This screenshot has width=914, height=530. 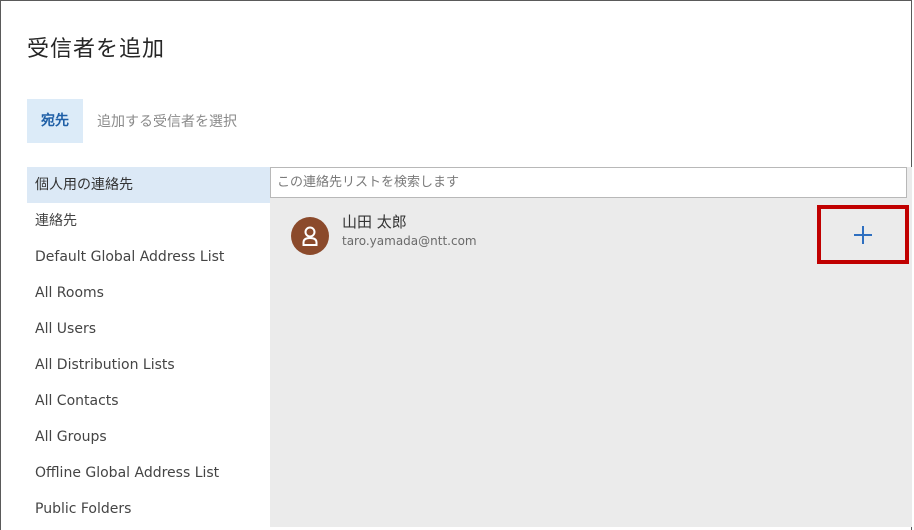 What do you see at coordinates (148, 185) in the screenshot?
I see `address-book-item-personal-contacts: 個人用の連絡先` at bounding box center [148, 185].